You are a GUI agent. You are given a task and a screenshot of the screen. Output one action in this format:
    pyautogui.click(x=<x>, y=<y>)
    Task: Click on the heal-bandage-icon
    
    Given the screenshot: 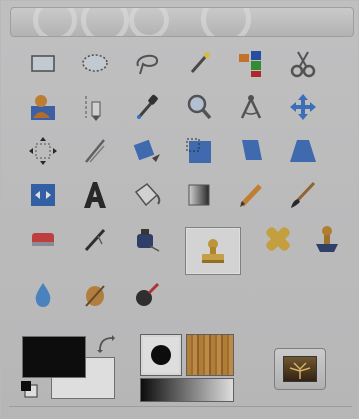 What is the action you would take?
    pyautogui.click(x=278, y=239)
    